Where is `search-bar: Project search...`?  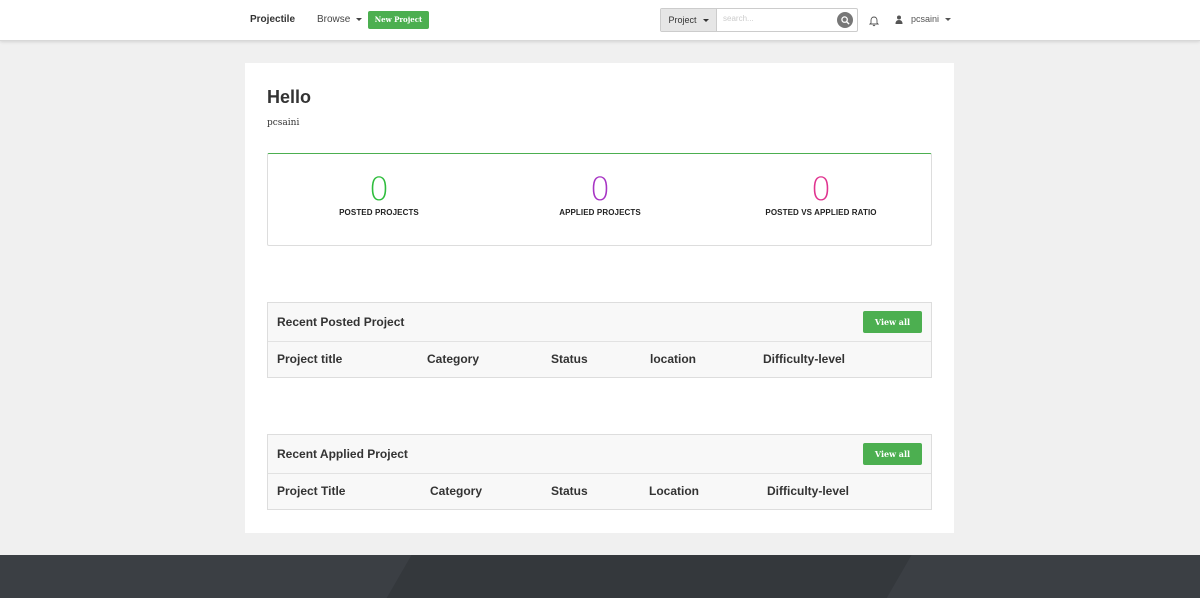
search-bar: Project search... is located at coordinates (759, 20).